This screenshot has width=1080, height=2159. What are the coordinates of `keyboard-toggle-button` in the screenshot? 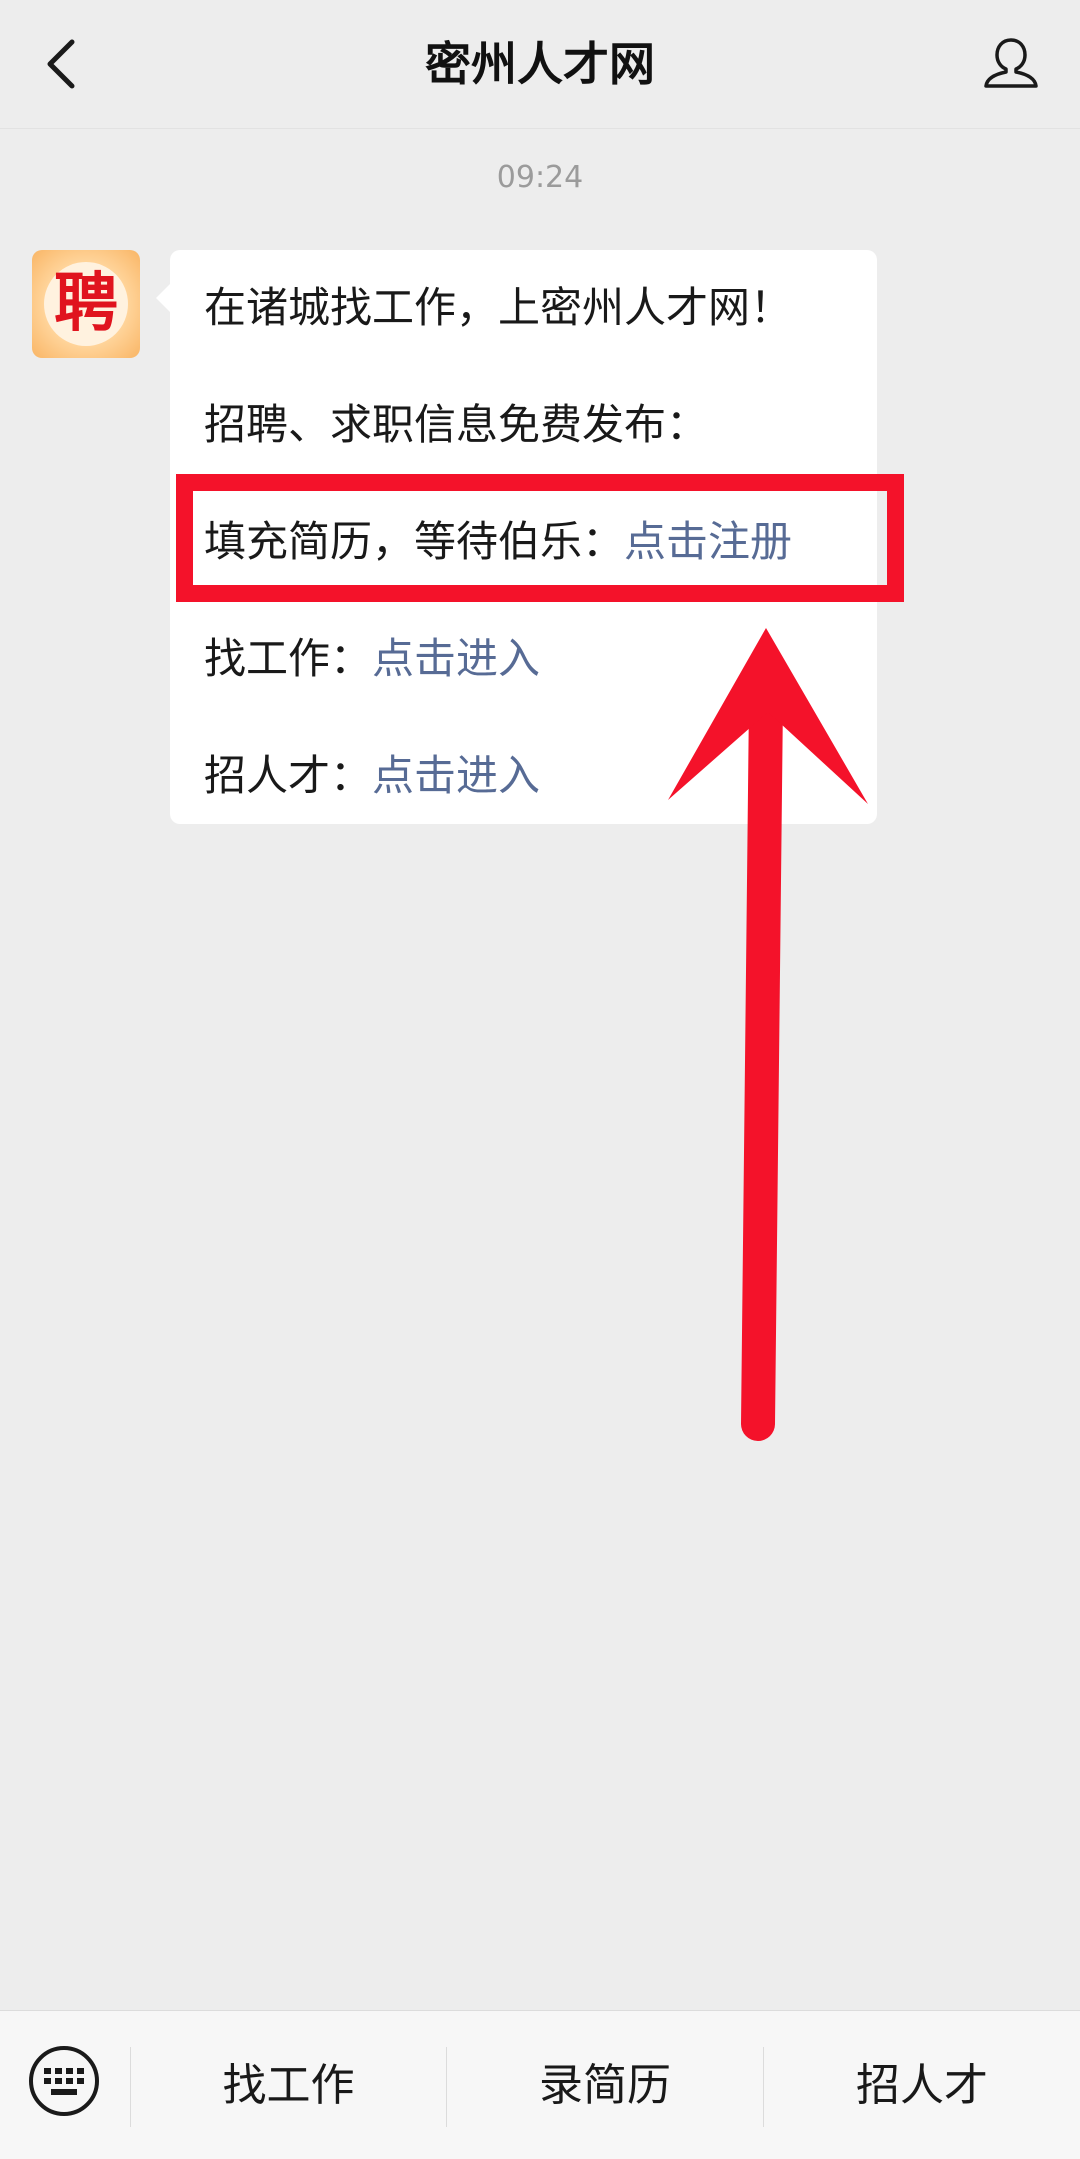 It's located at (64, 2081).